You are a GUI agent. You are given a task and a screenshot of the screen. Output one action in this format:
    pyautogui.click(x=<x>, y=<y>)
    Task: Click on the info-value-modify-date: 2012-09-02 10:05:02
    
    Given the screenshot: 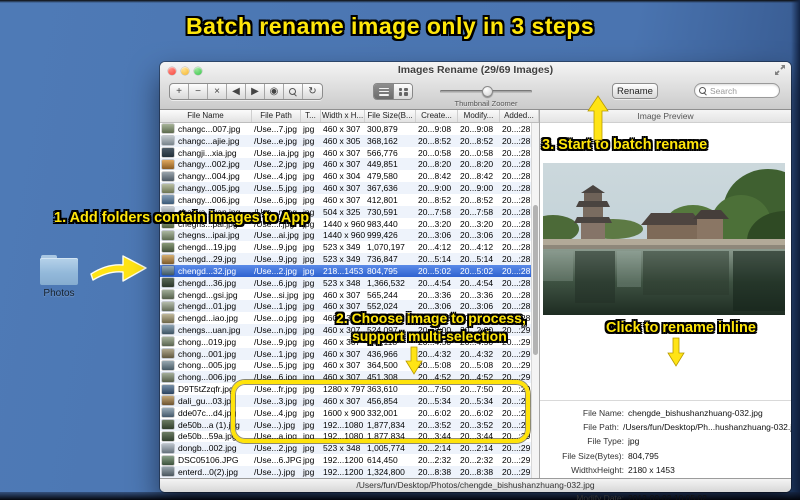 What is the action you would take?
    pyautogui.click(x=667, y=496)
    